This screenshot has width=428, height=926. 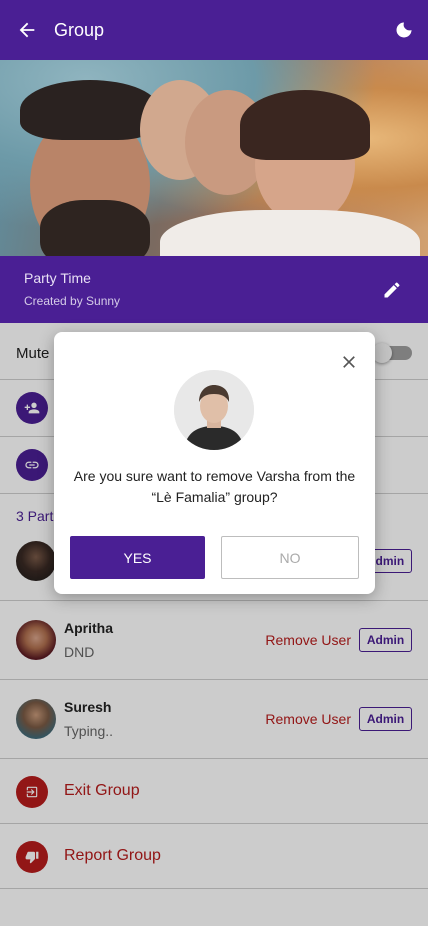 What do you see at coordinates (72, 301) in the screenshot?
I see `group-created-by: Created by Sunny` at bounding box center [72, 301].